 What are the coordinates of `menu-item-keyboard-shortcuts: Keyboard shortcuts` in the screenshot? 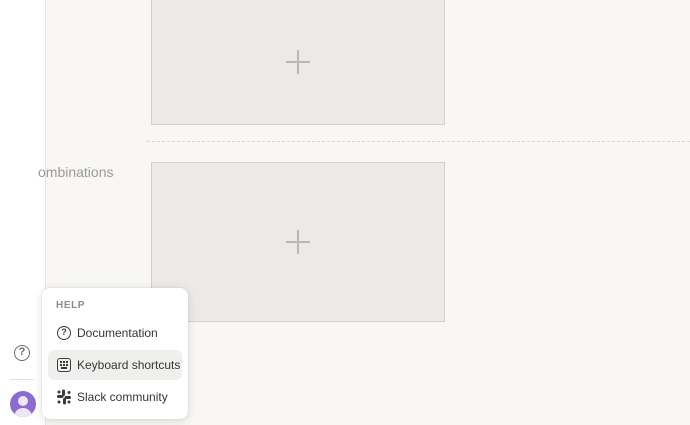 It's located at (115, 365).